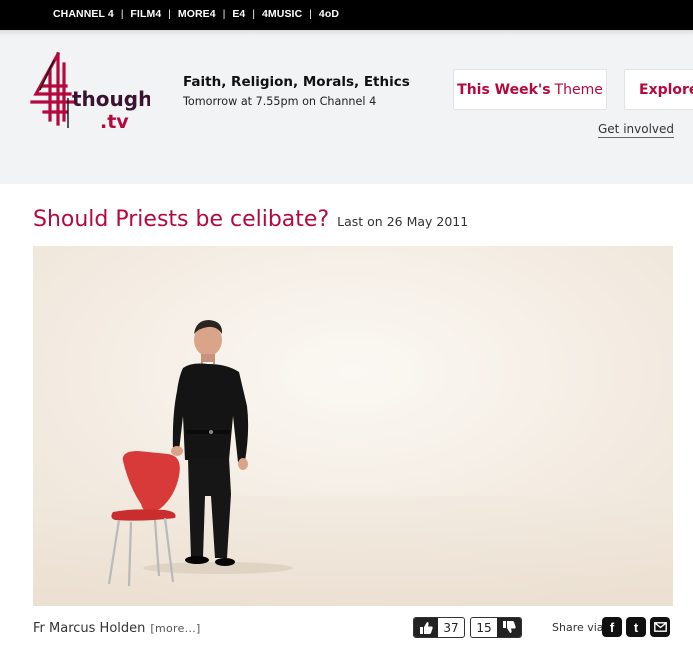 Image resolution: width=693 pixels, height=653 pixels. I want to click on share-buttons: f t, so click(638, 627).